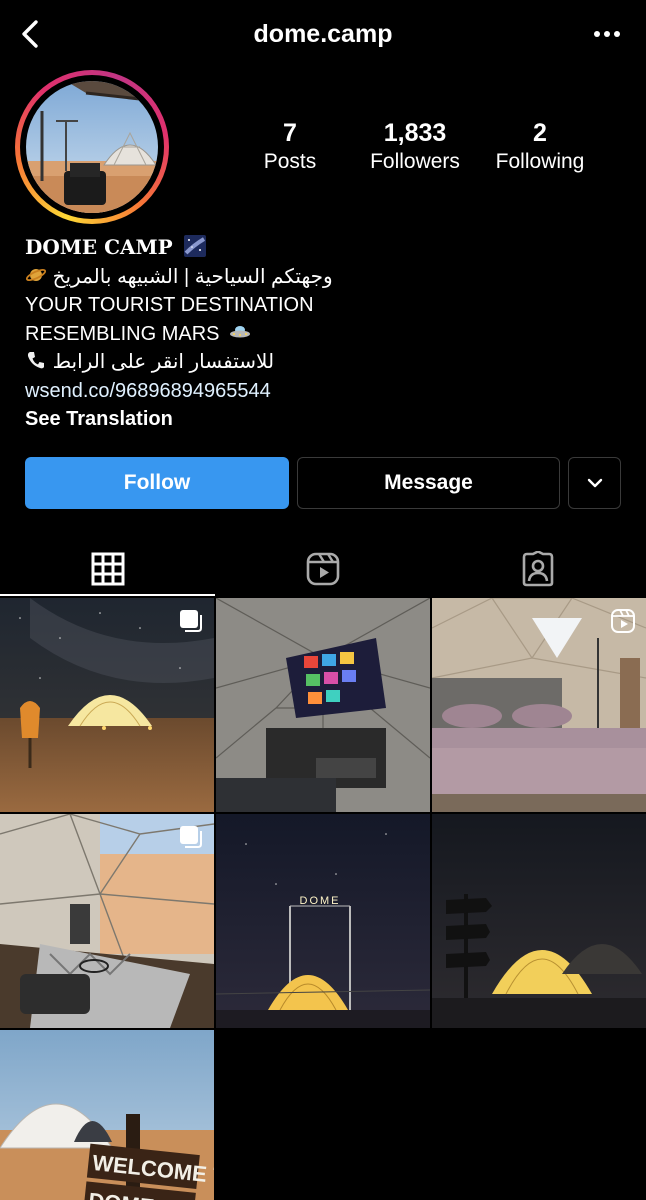 Image resolution: width=646 pixels, height=1200 pixels. I want to click on bio-english-line-2: RESEMBLING MARS, so click(122, 333).